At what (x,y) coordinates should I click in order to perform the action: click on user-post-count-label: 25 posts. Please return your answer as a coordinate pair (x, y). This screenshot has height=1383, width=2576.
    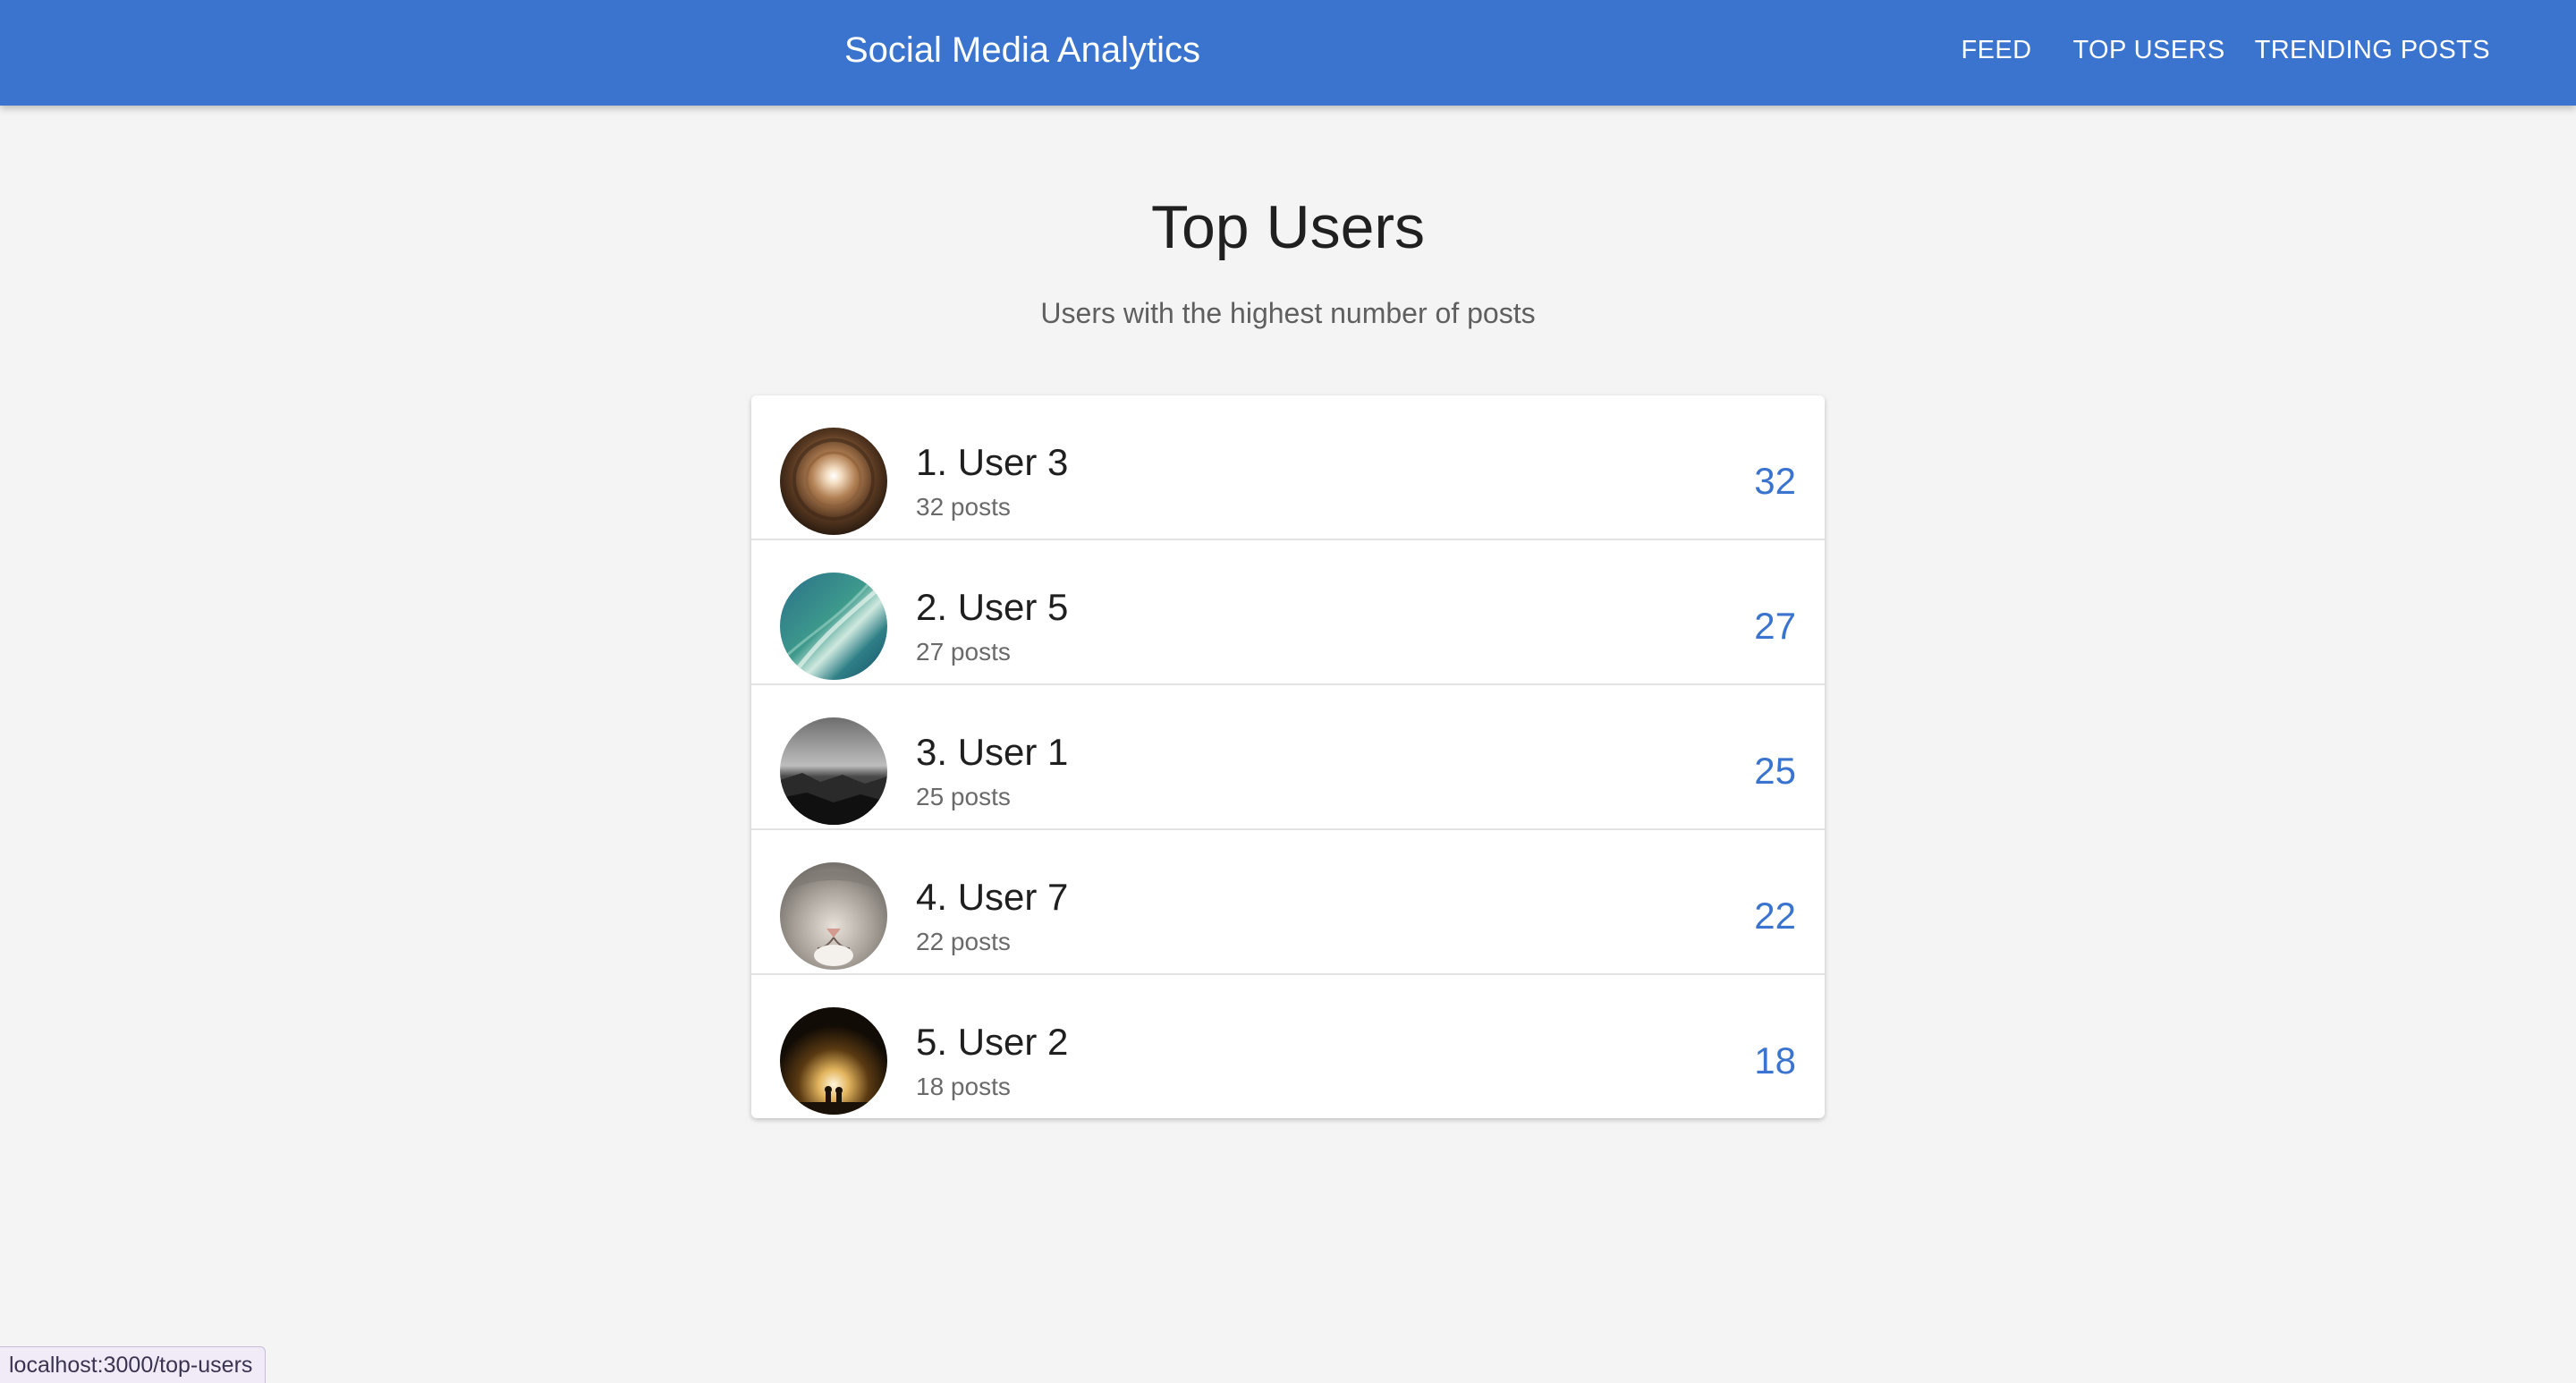
    Looking at the image, I should click on (963, 796).